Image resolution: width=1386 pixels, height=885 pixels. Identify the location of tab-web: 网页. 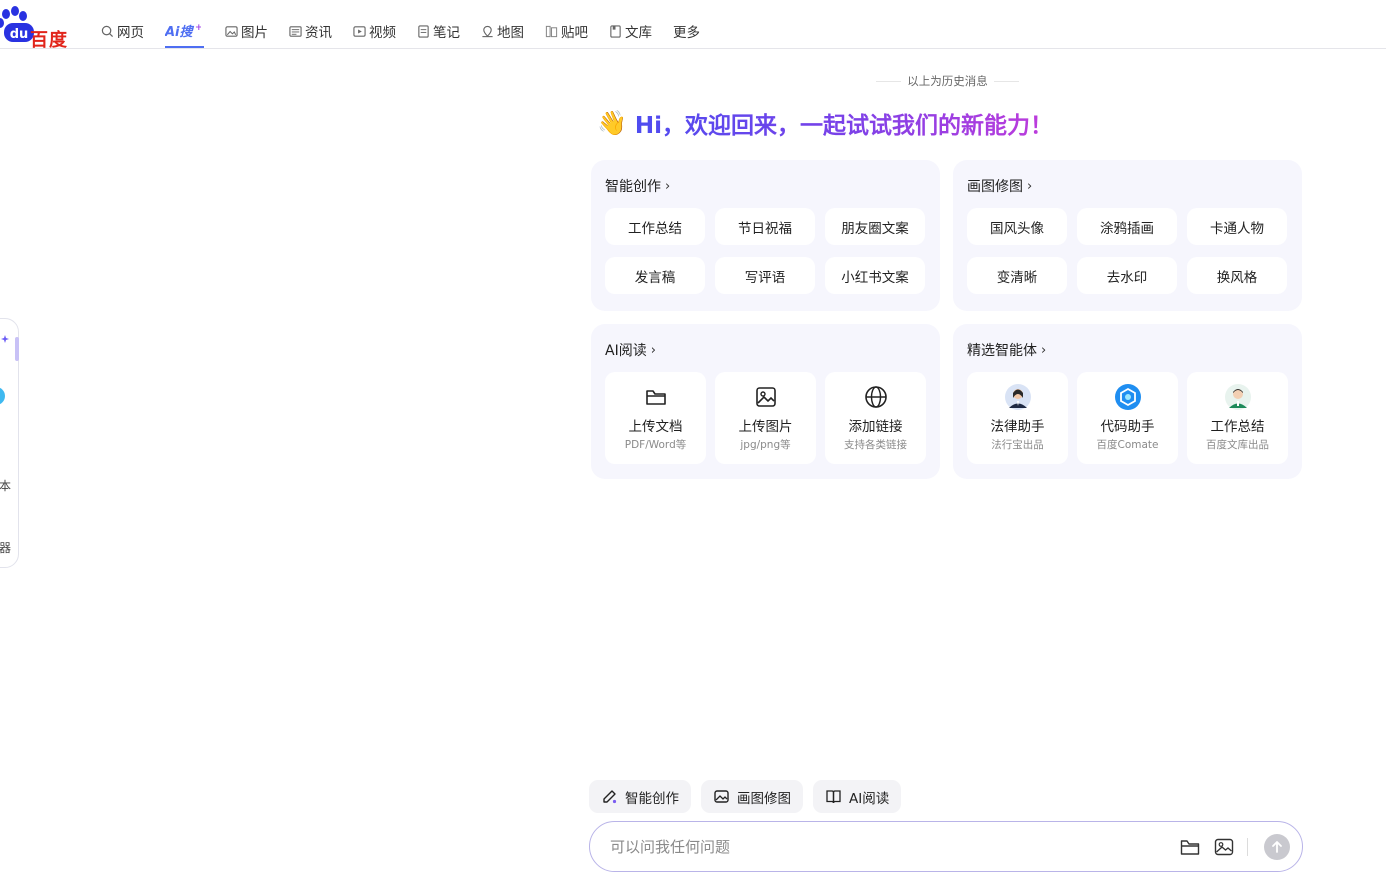
(122, 31).